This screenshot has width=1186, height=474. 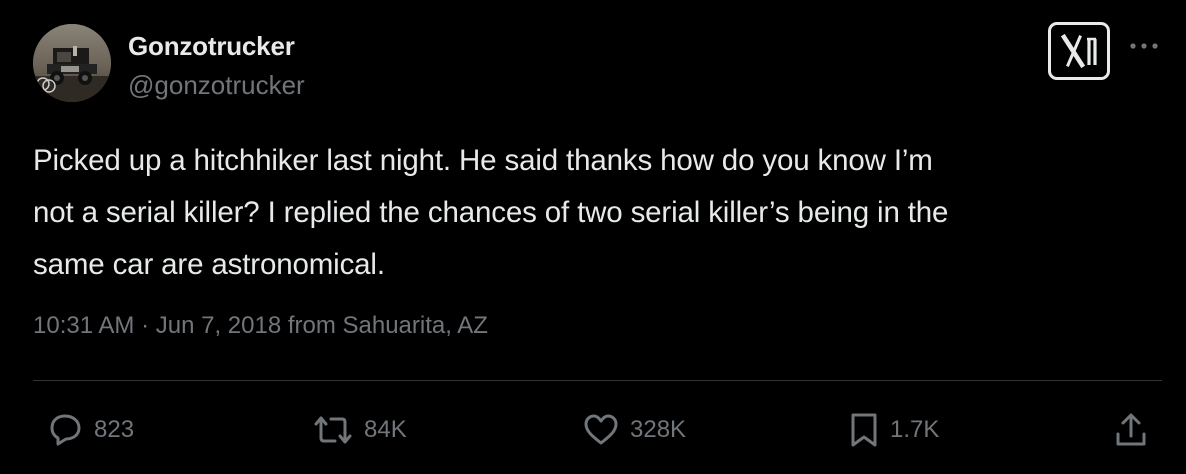 I want to click on retweet-button: 84K, so click(x=358, y=430).